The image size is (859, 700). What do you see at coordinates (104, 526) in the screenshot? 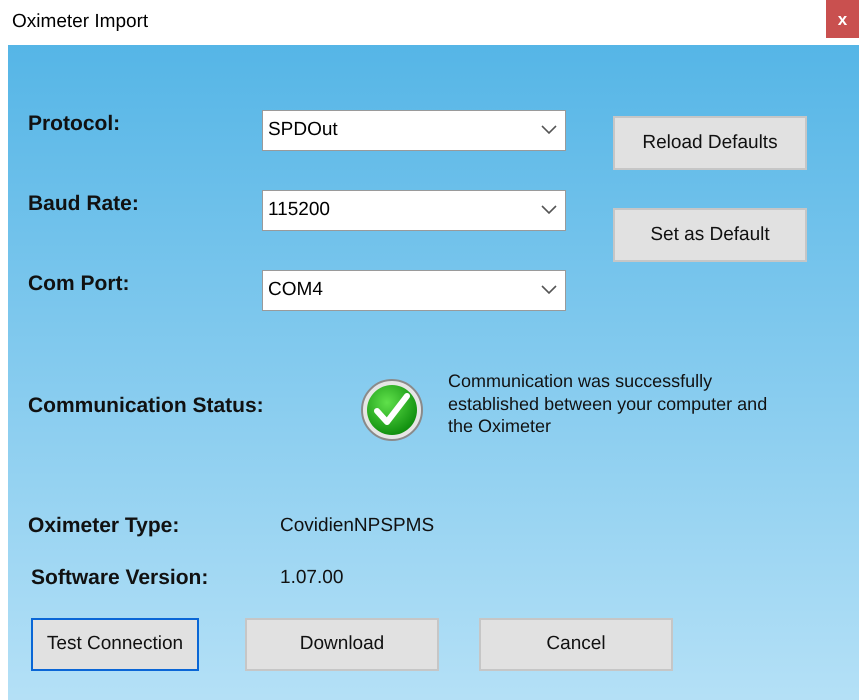
I see `info-label: Oximeter Type:` at bounding box center [104, 526].